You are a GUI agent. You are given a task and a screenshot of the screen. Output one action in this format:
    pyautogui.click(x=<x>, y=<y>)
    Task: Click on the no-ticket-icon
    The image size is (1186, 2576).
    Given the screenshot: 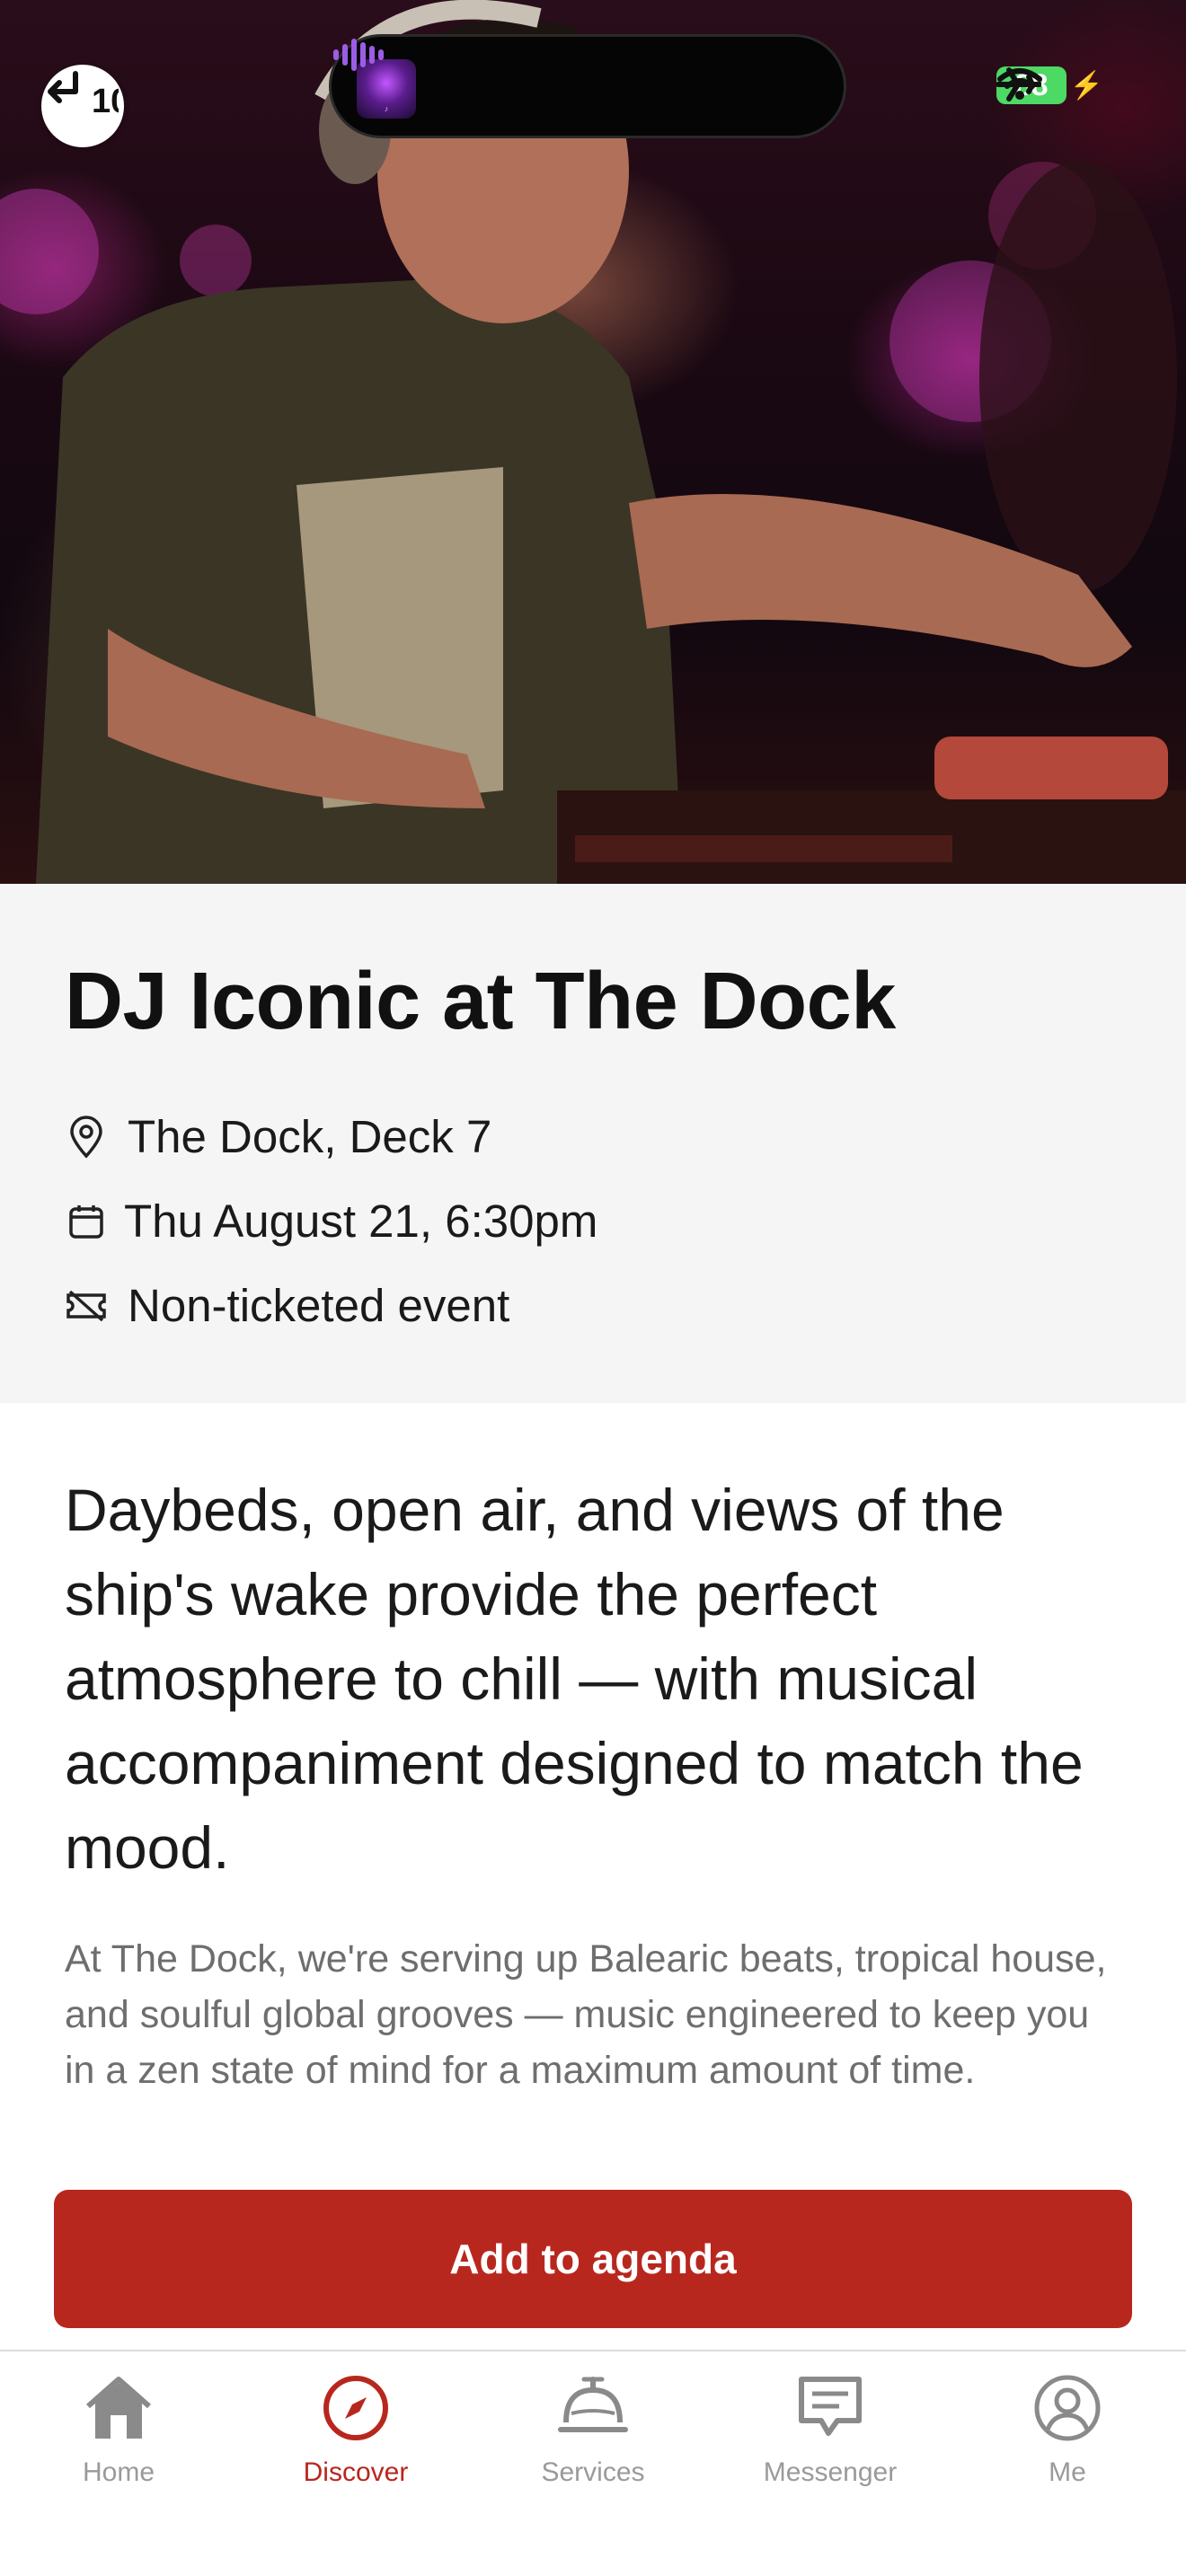 What is the action you would take?
    pyautogui.click(x=86, y=1306)
    